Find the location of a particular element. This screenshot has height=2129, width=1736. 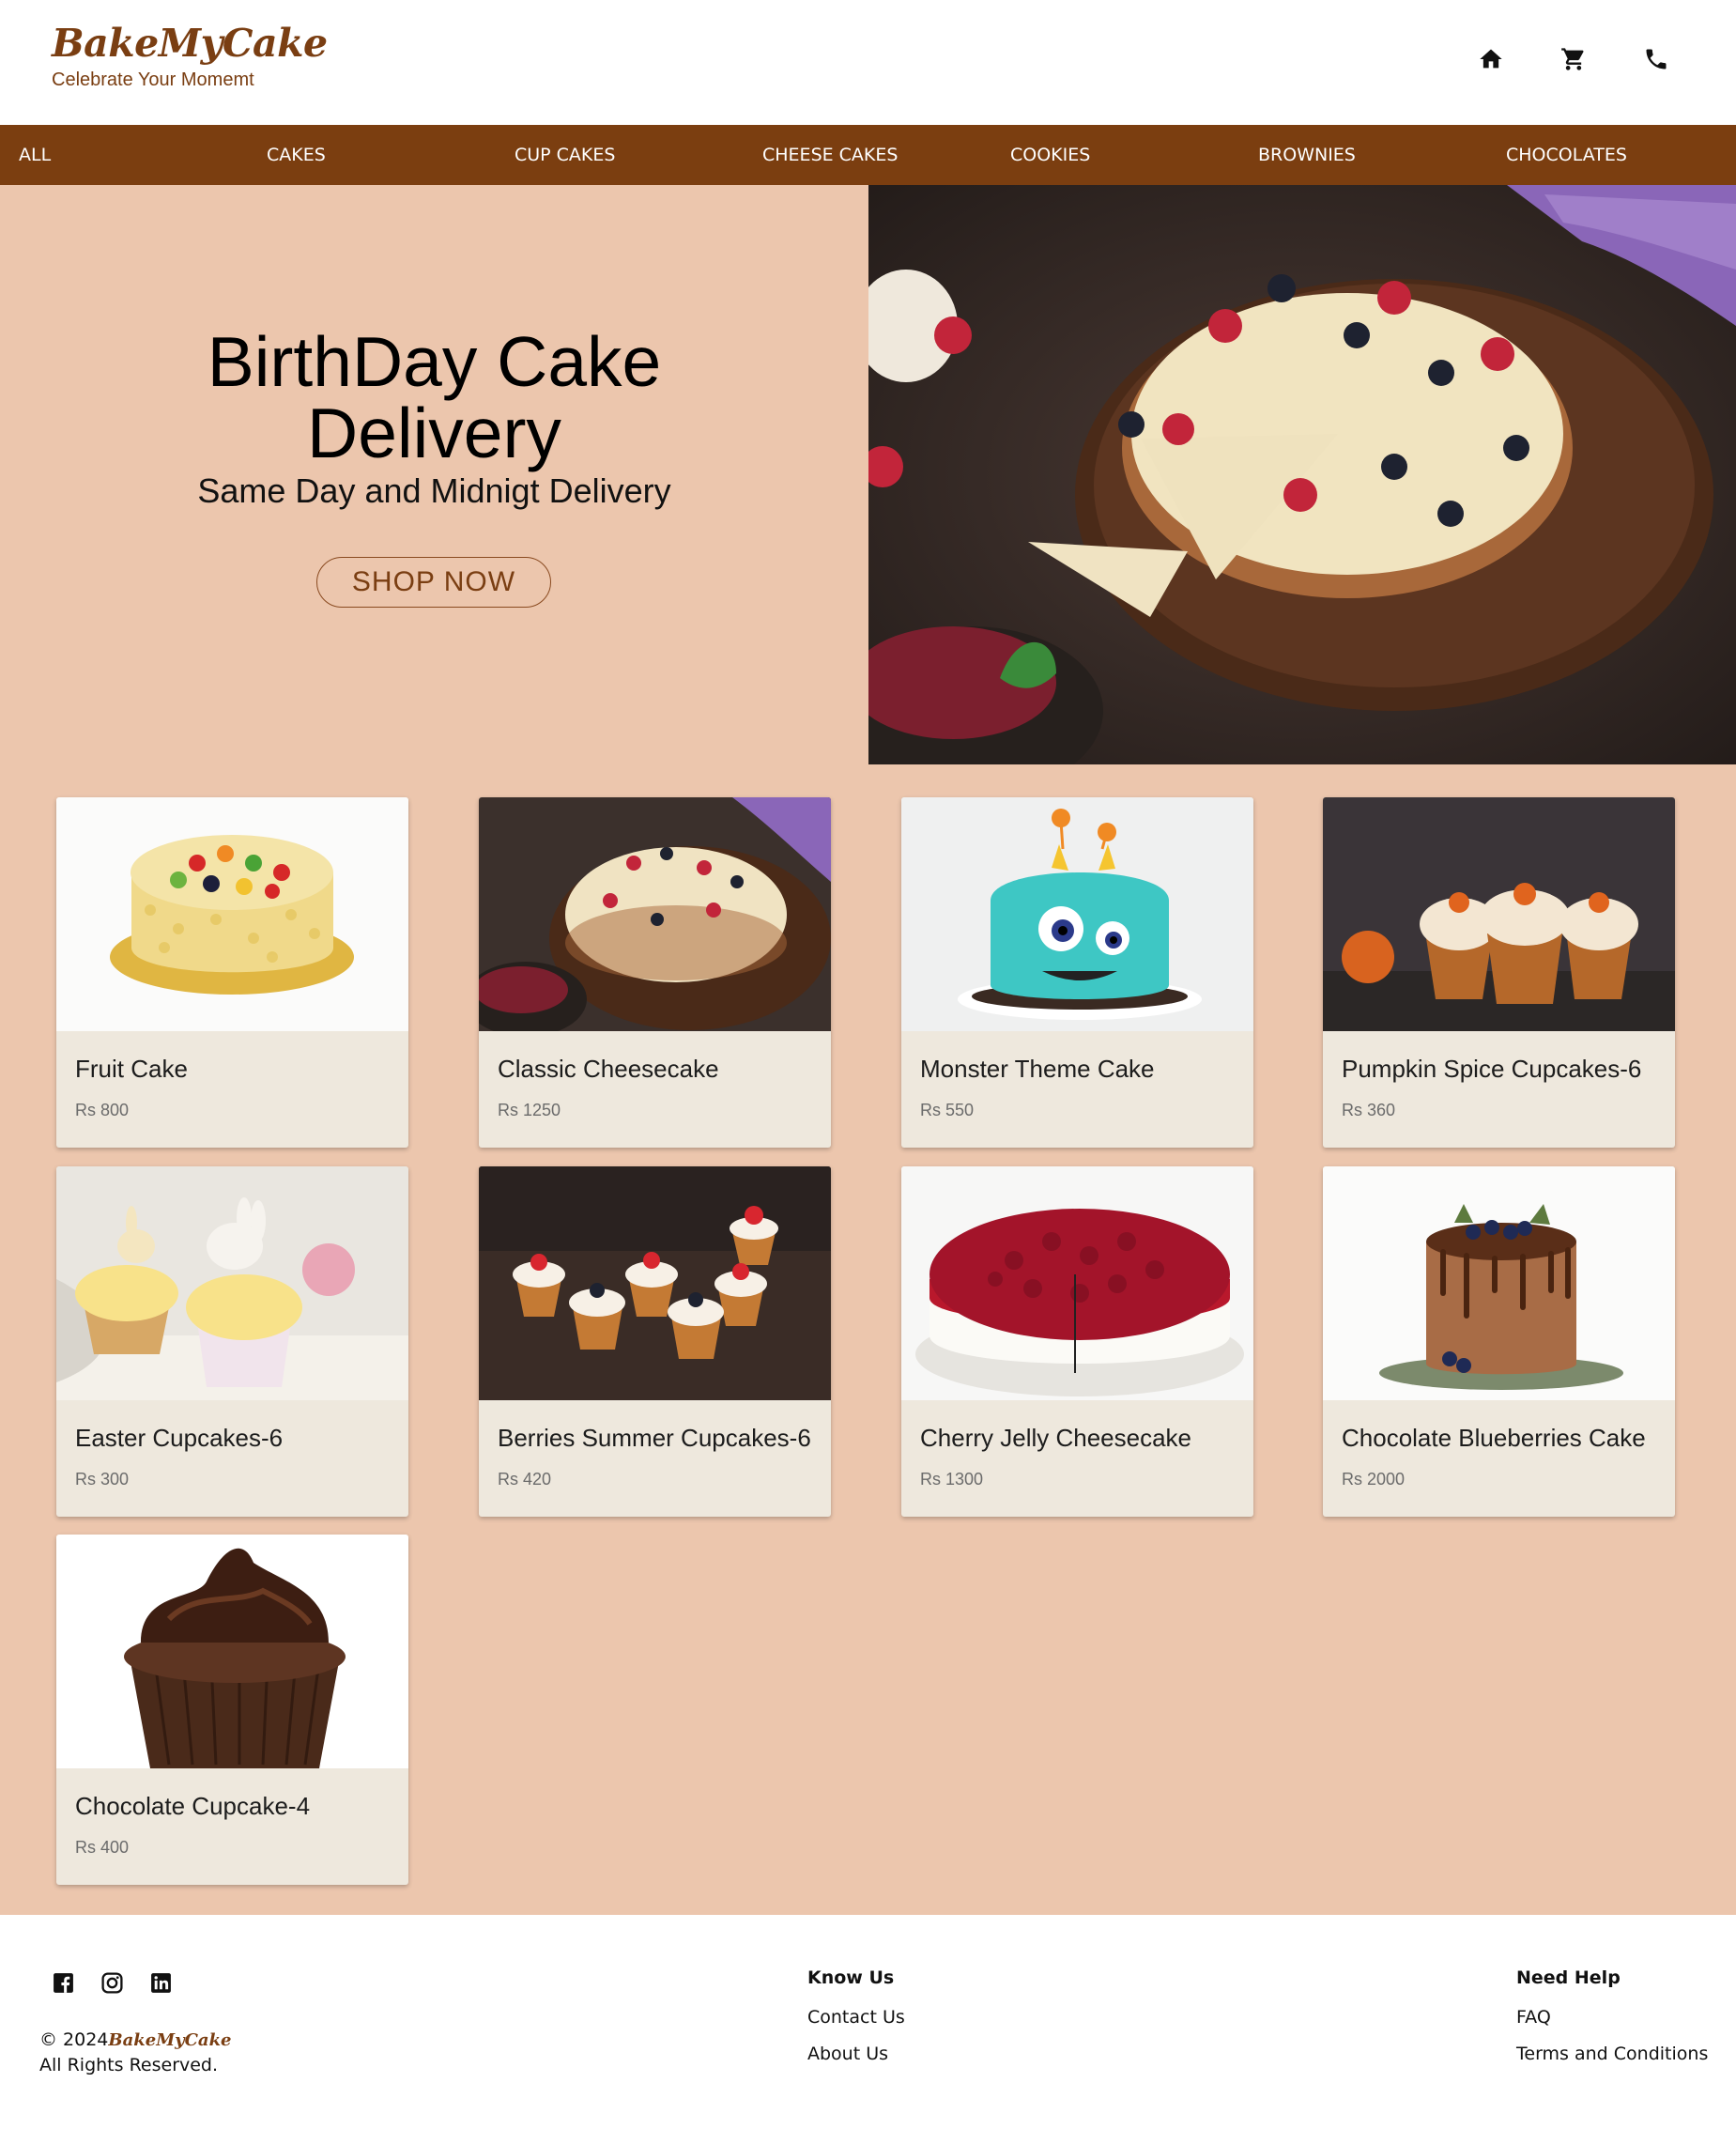

product-name: Easter Cupcakes-6 is located at coordinates (179, 1438).